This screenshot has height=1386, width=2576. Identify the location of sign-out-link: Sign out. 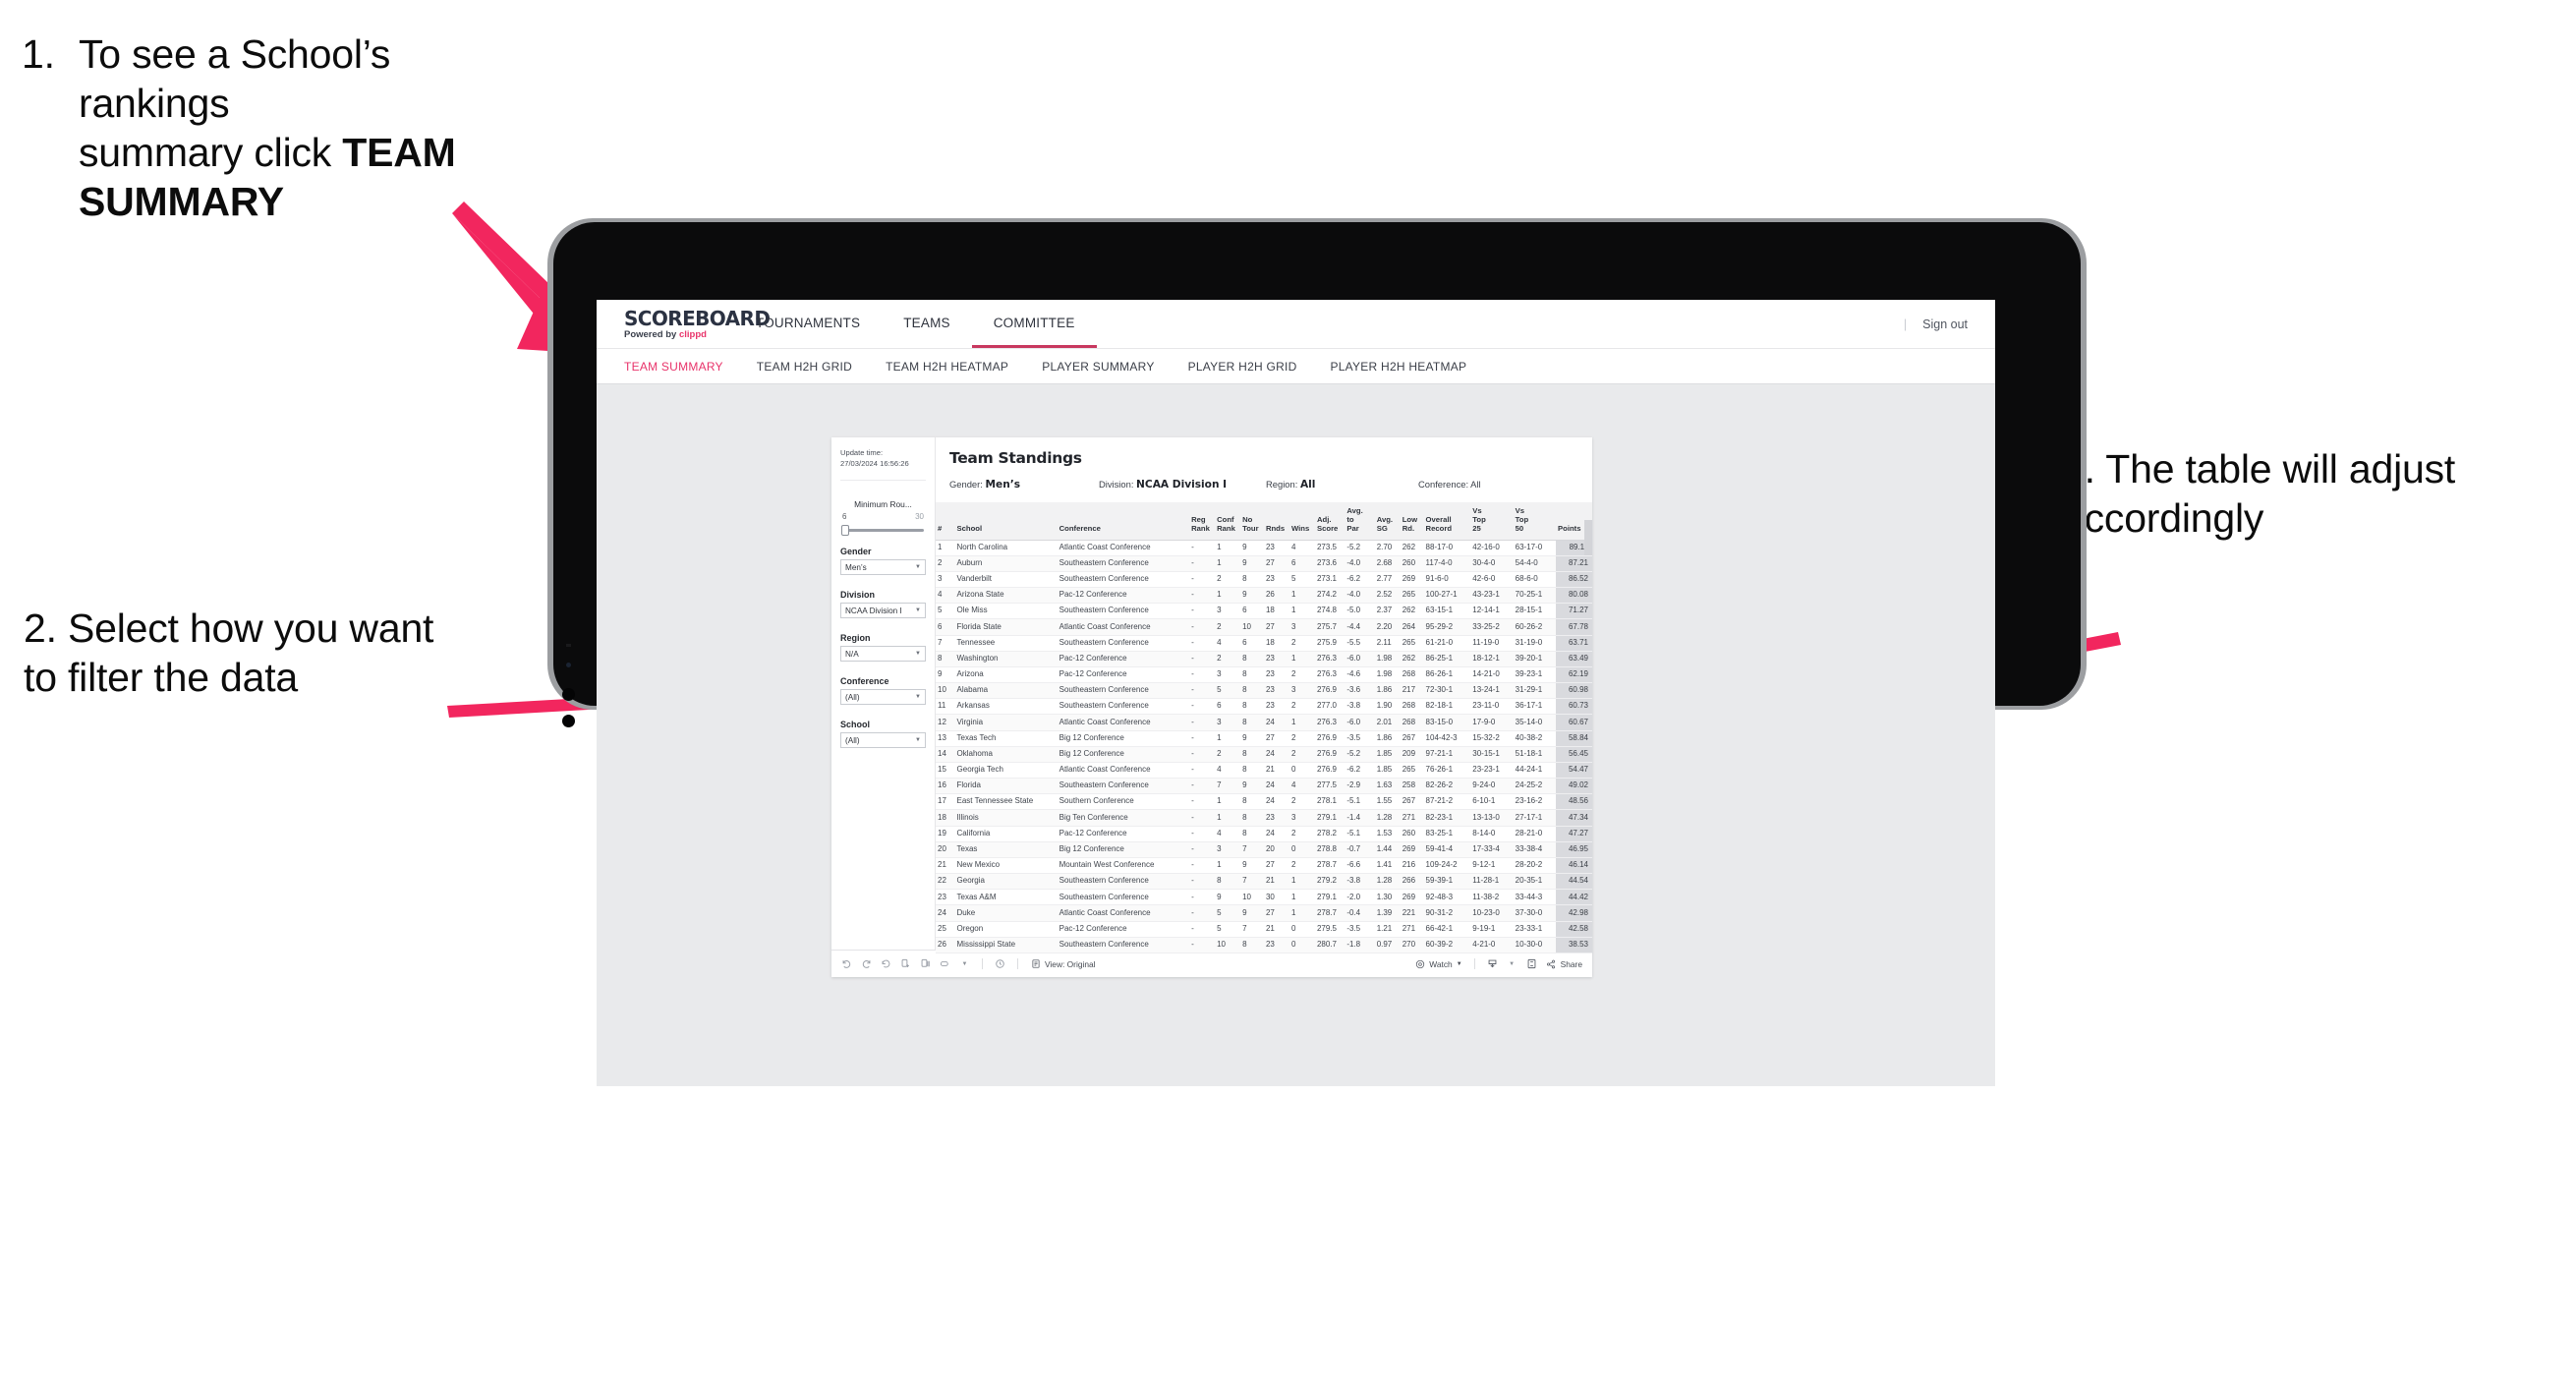
(1945, 324).